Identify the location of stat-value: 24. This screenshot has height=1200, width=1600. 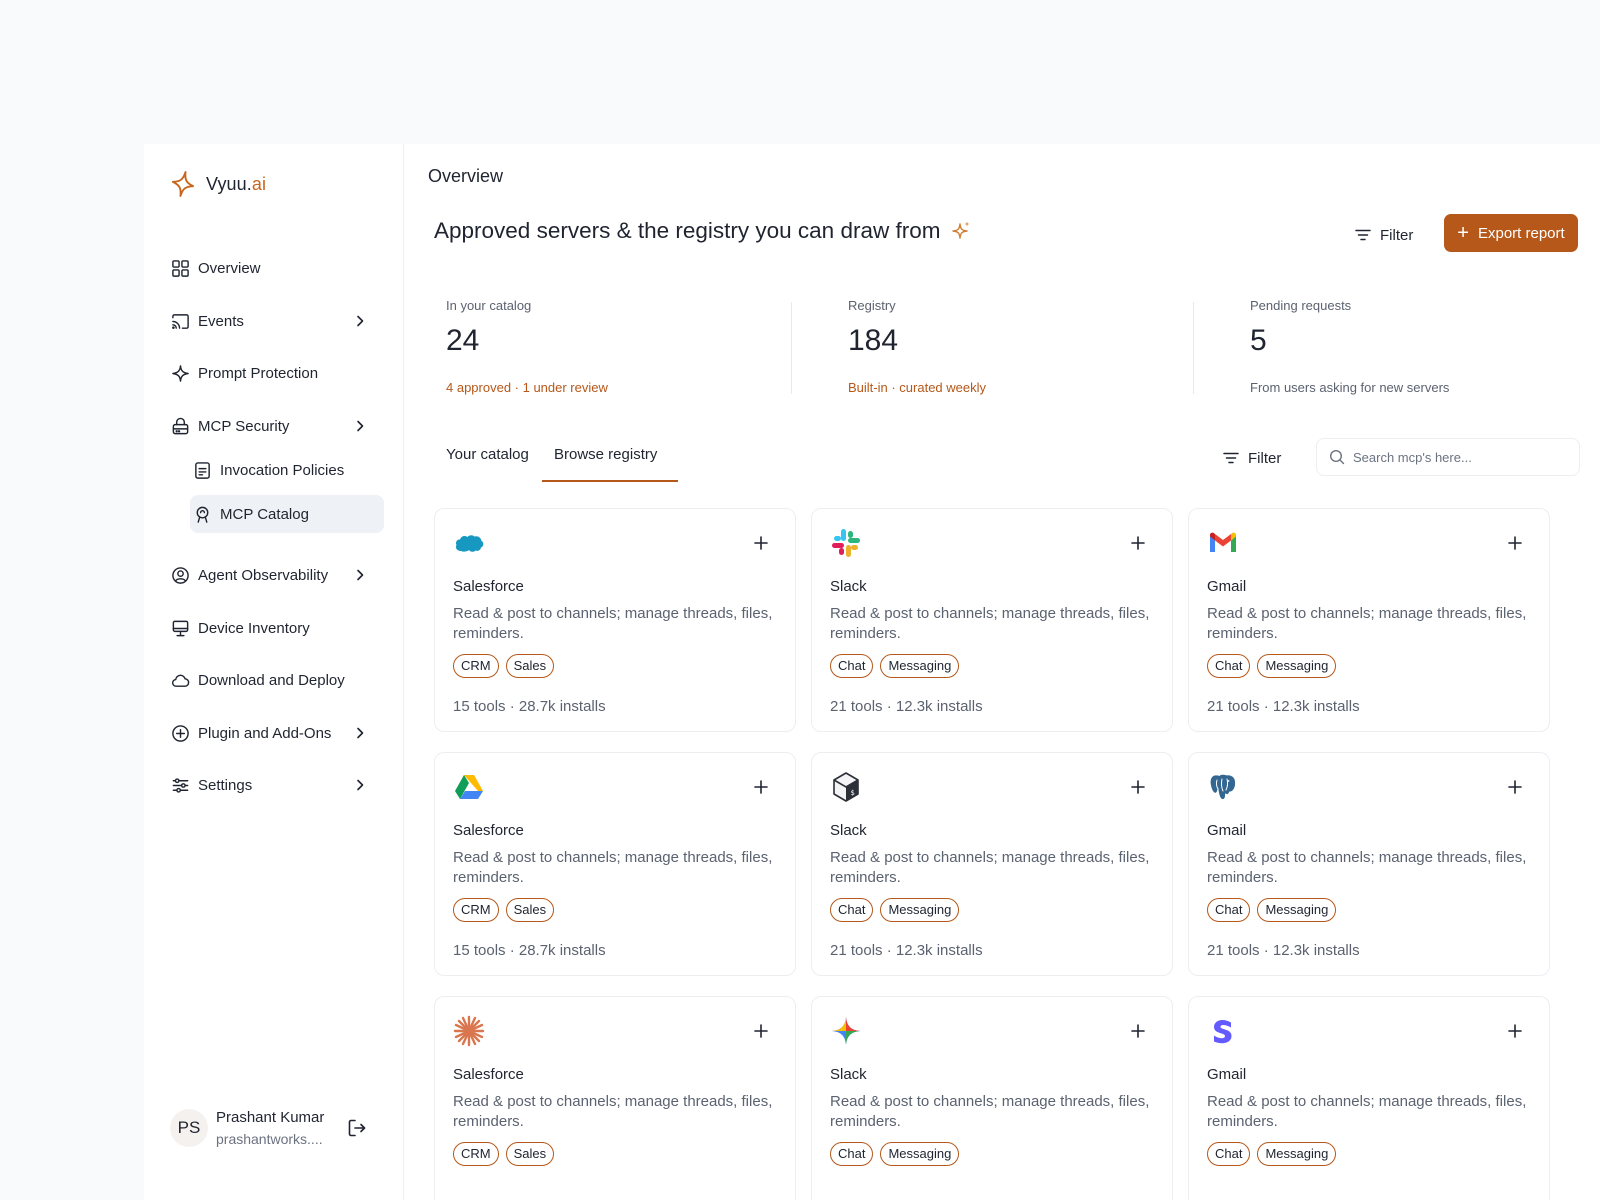
(463, 340).